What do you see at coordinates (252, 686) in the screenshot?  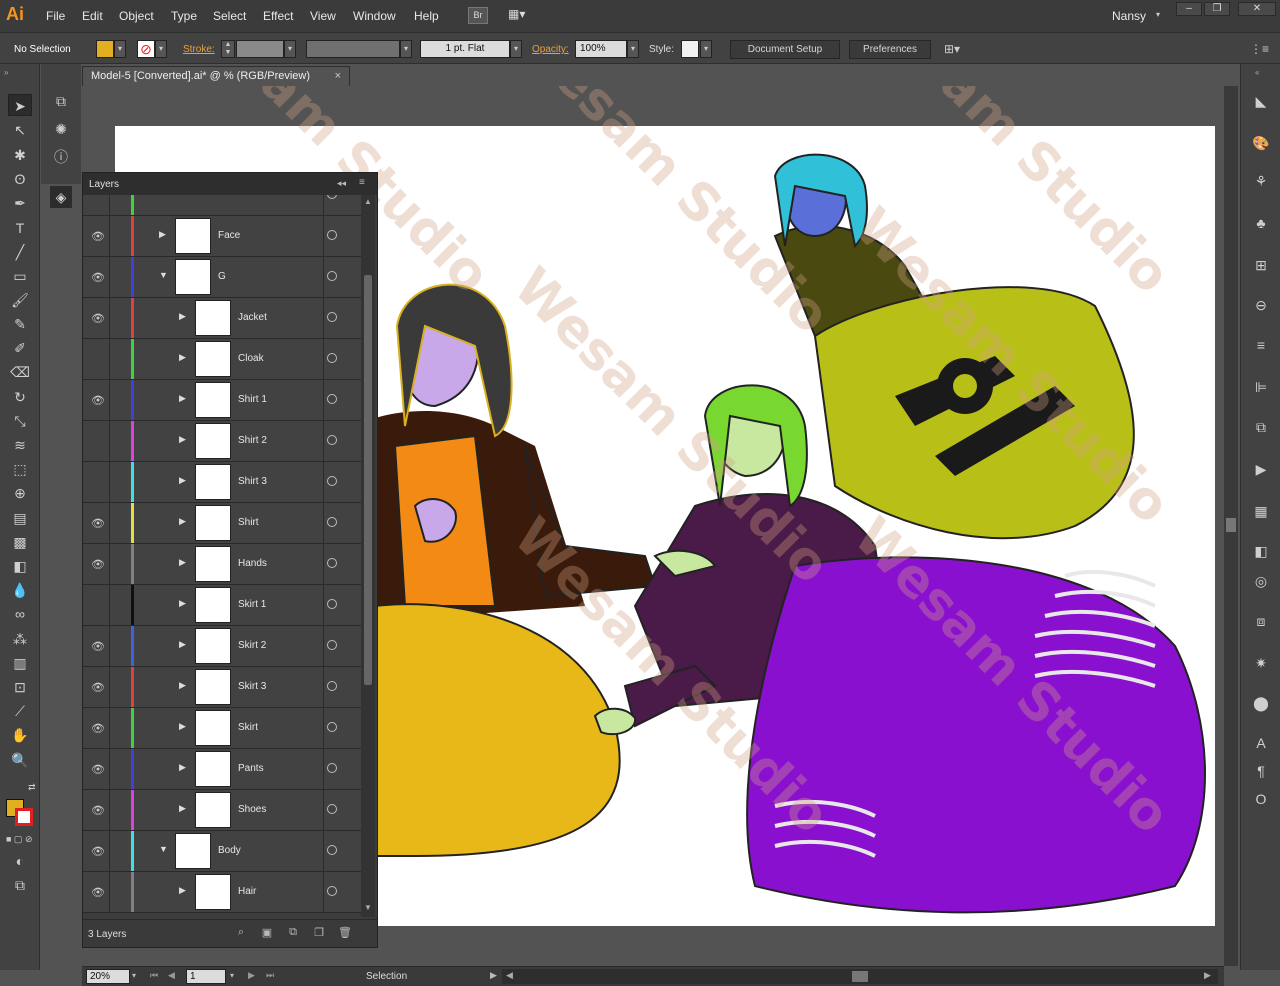 I see `layer-name: Skirt 3` at bounding box center [252, 686].